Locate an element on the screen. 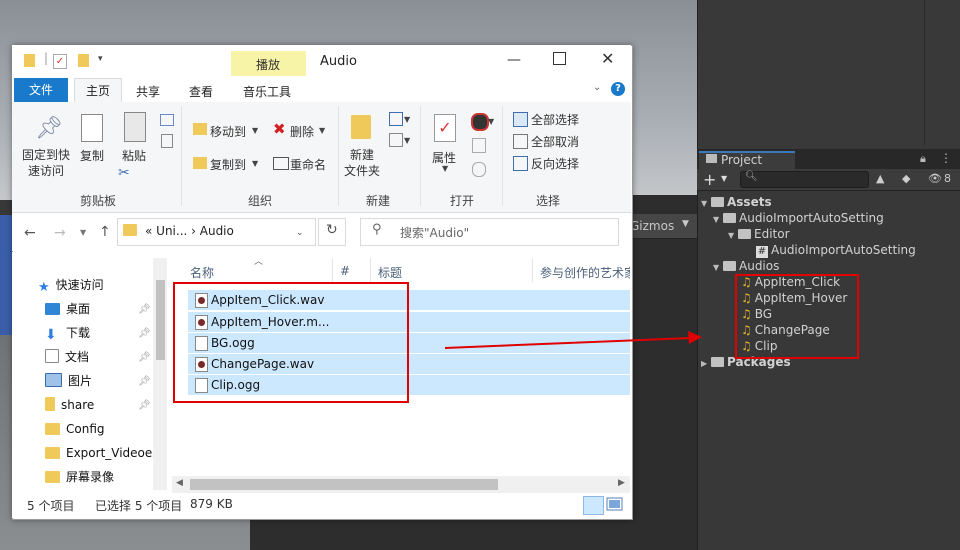 Image resolution: width=960 pixels, height=550 pixels. nav-scrollbar-thumb is located at coordinates (160, 320).